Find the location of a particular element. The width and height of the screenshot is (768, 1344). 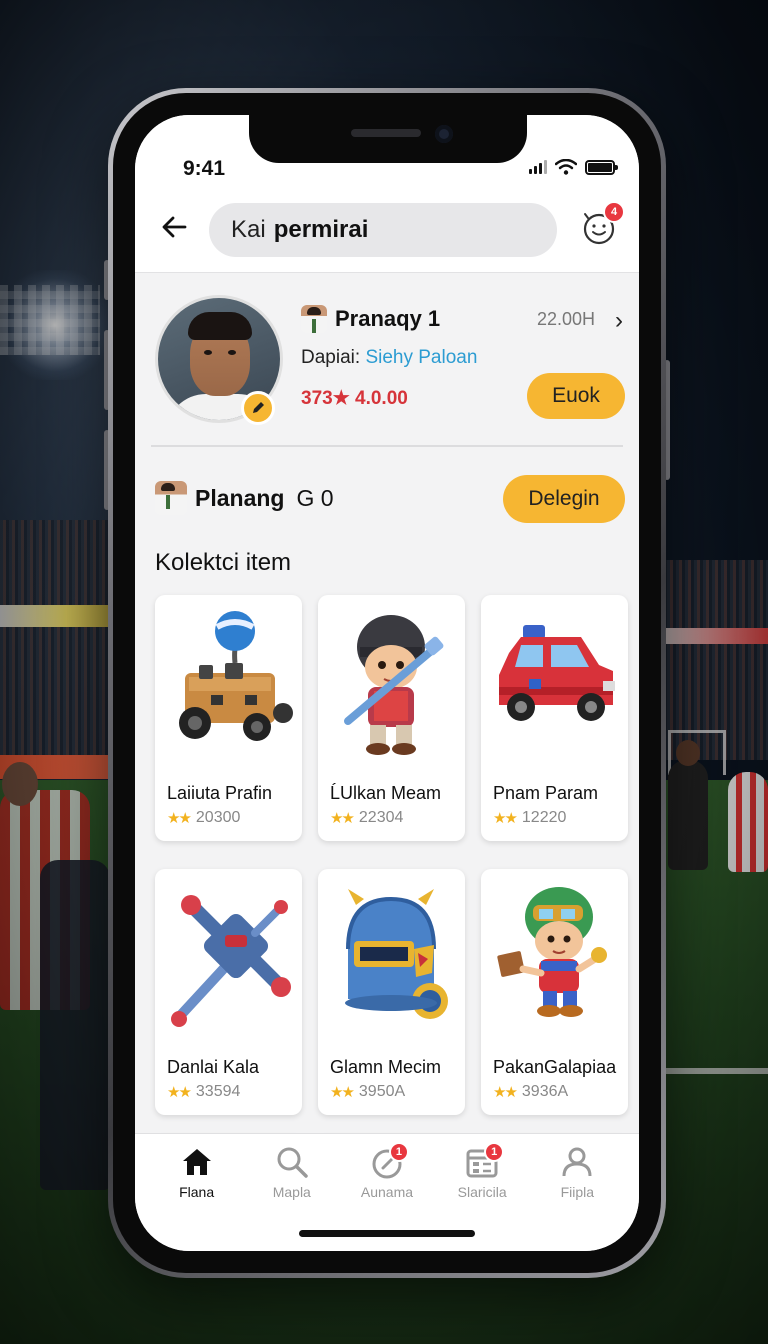

item-title: Laiiuta Prafin is located at coordinates (220, 793).